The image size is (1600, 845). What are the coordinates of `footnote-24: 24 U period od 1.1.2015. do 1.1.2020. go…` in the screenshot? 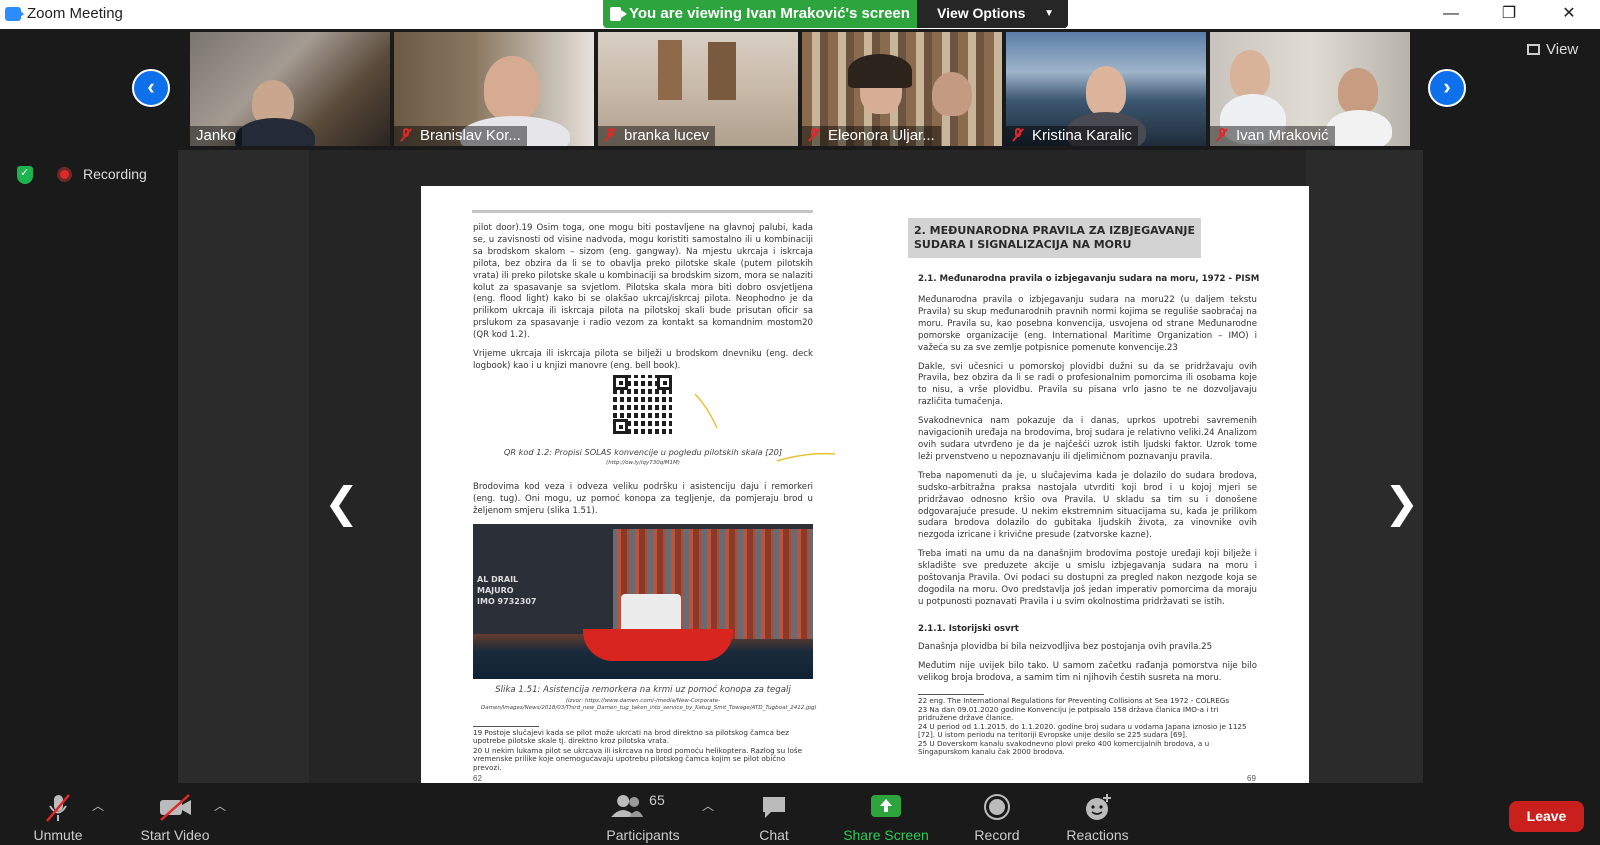 It's located at (1082, 731).